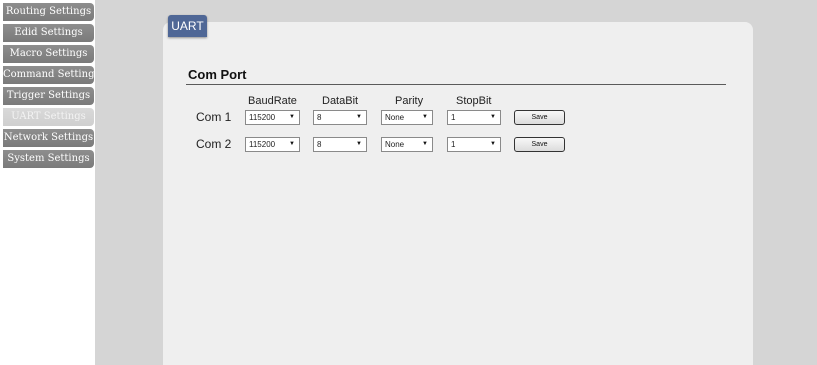 The image size is (817, 365). What do you see at coordinates (48, 117) in the screenshot?
I see `sidebar-item-uart-settings: UART Settings` at bounding box center [48, 117].